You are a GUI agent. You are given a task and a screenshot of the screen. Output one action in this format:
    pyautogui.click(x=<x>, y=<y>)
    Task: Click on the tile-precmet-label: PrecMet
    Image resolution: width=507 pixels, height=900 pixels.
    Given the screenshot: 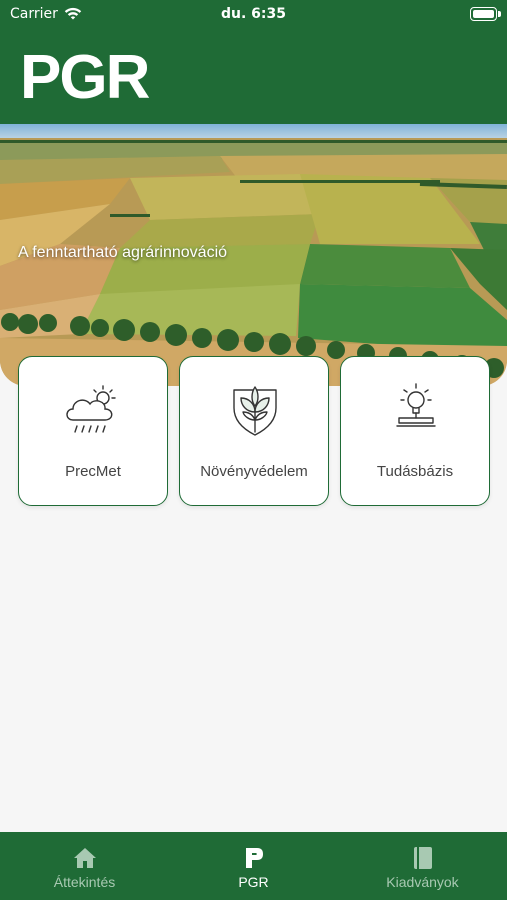 What is the action you would take?
    pyautogui.click(x=93, y=471)
    